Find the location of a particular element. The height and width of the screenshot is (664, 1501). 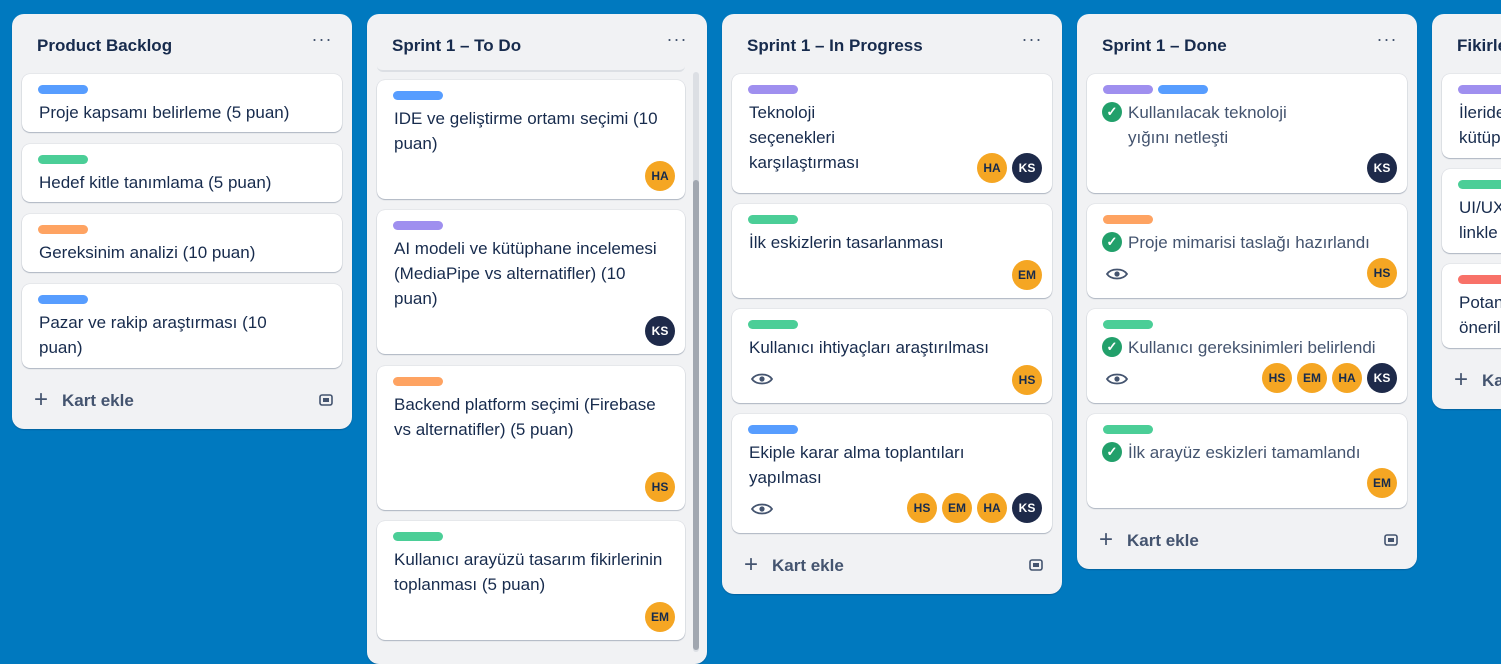

card: Pazar ve rakip araştırması (10 puan) is located at coordinates (182, 326).